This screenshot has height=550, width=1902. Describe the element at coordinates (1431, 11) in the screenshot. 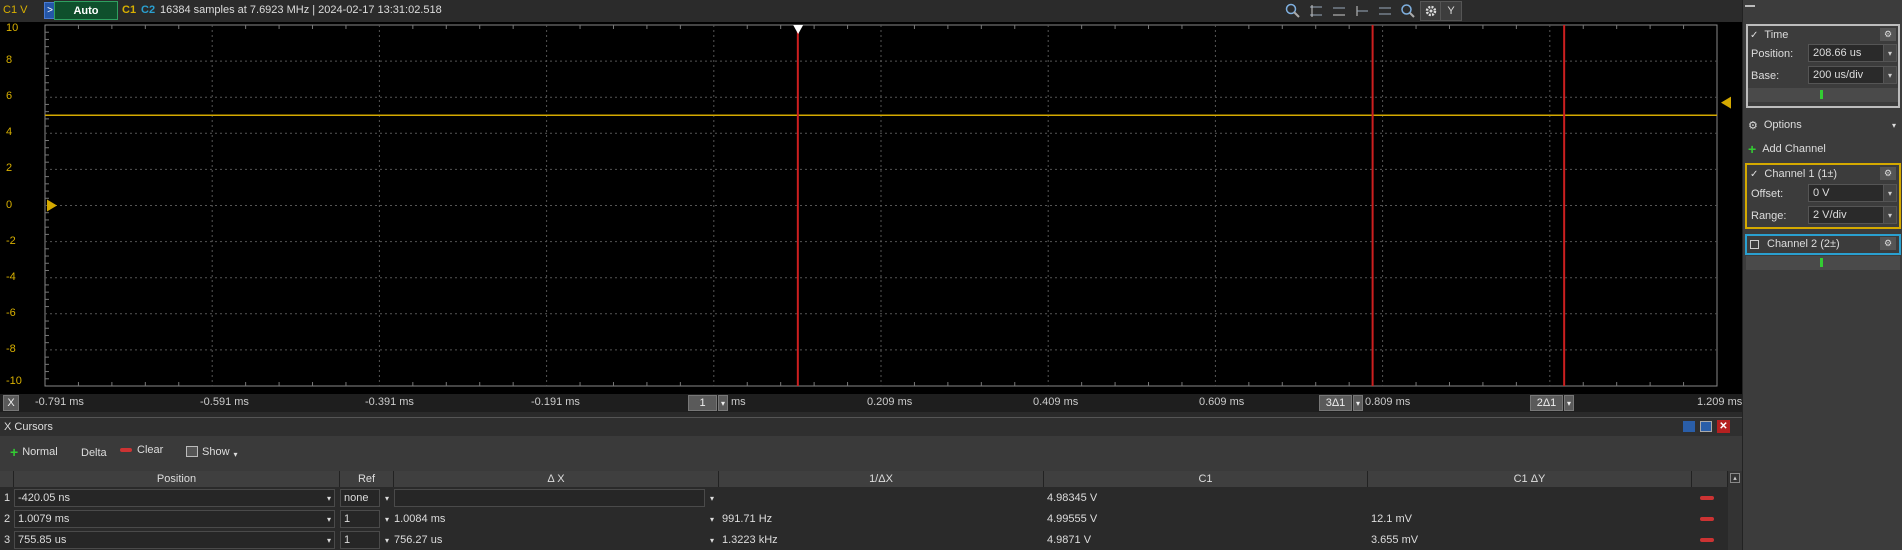

I see `gear-icon` at that location.